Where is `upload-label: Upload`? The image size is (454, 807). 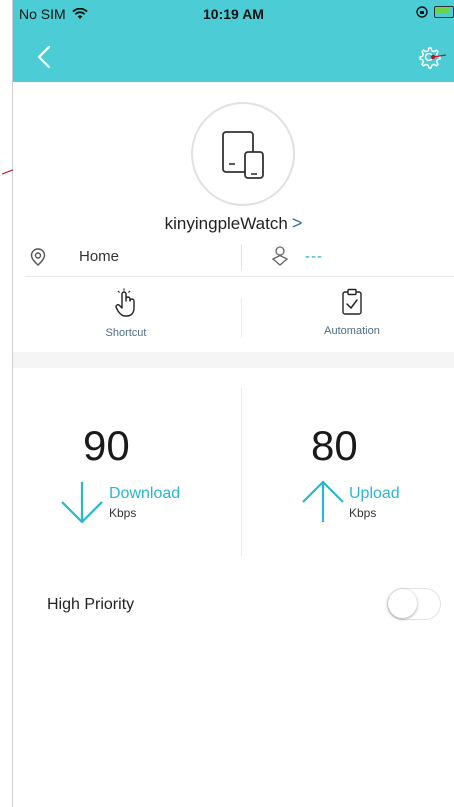 upload-label: Upload is located at coordinates (374, 493).